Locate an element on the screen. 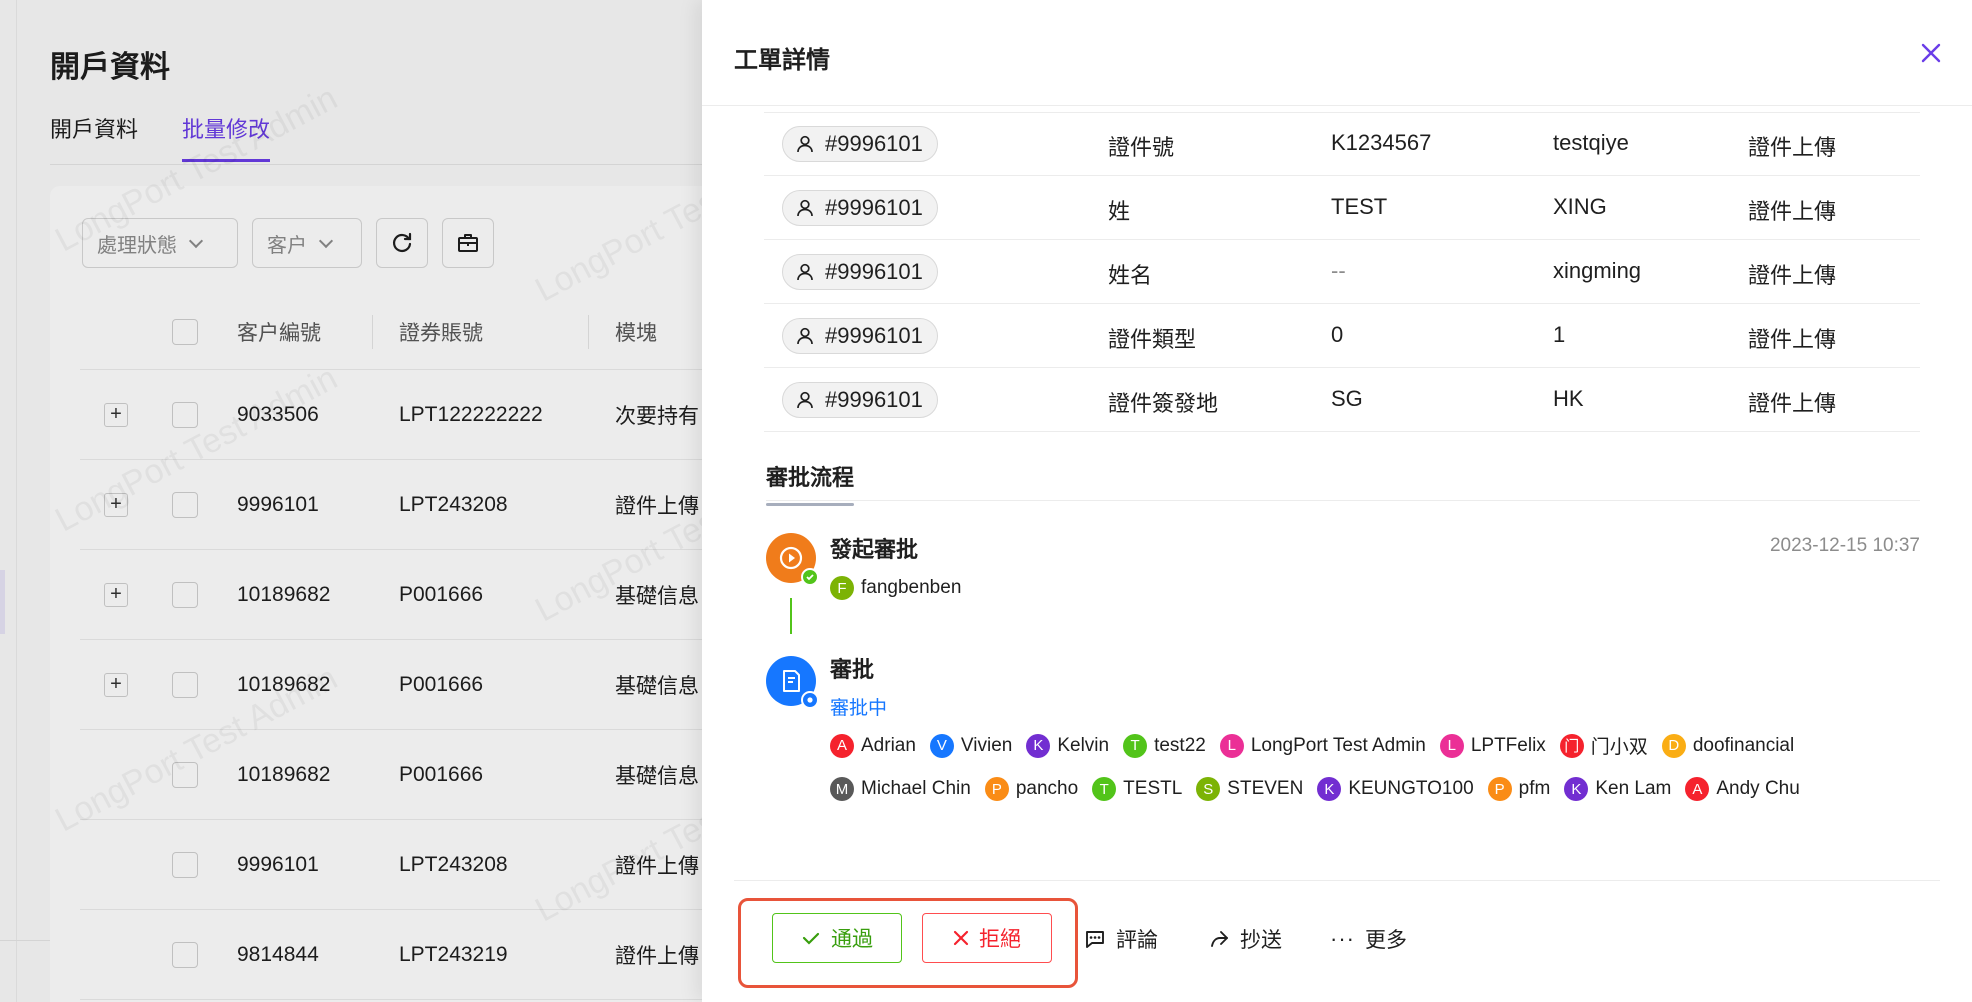  initiate-node-icon is located at coordinates (792, 559).